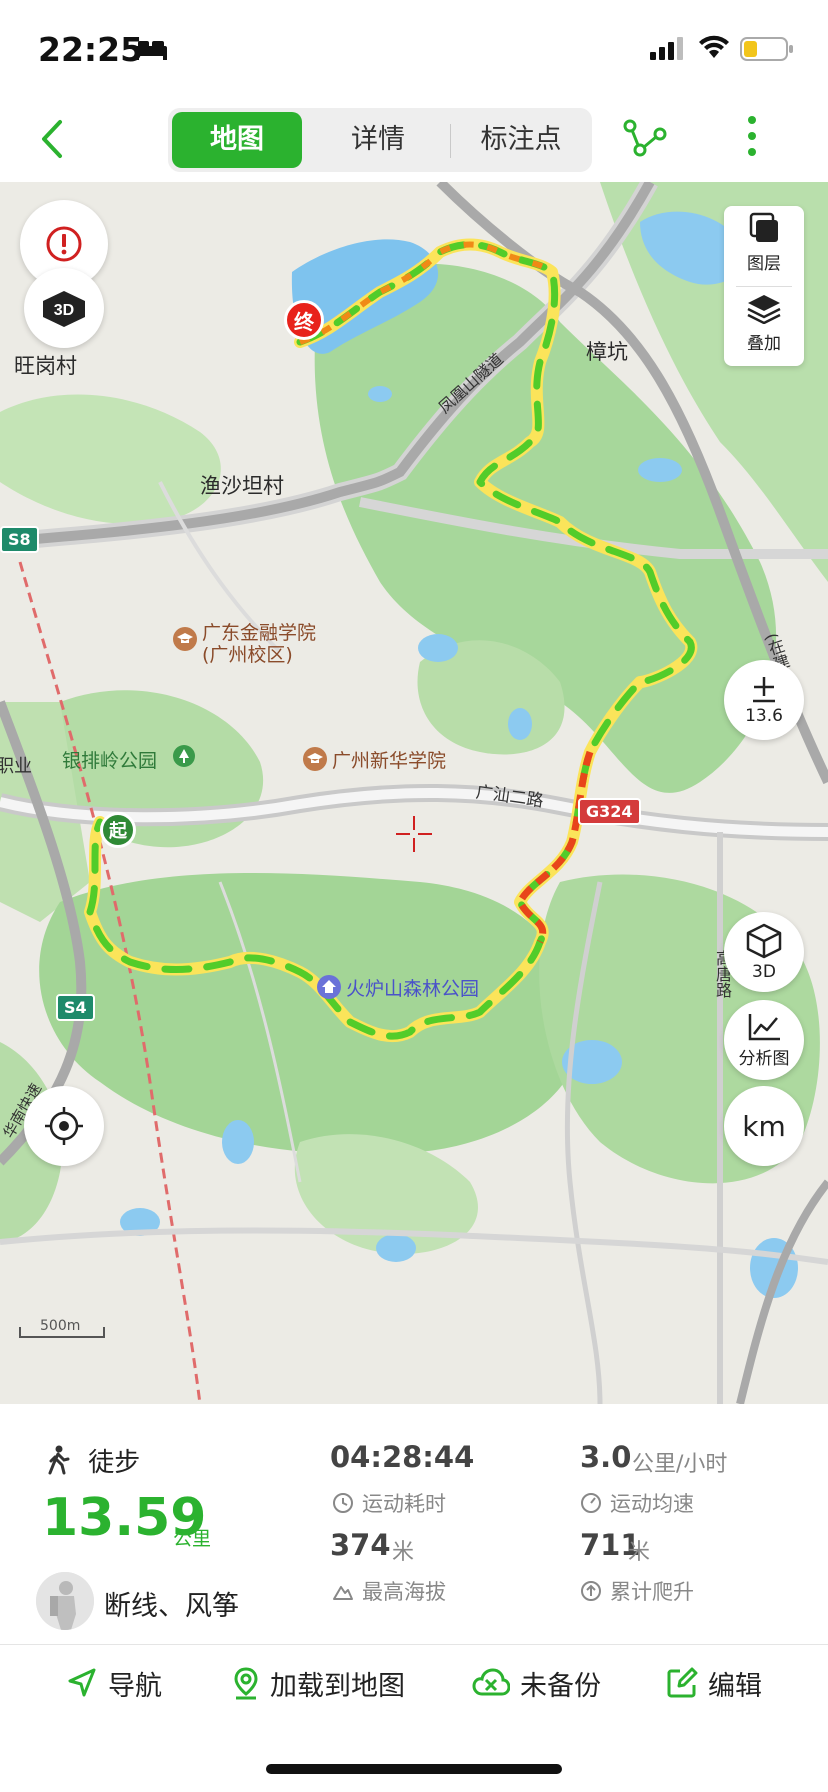 The height and width of the screenshot is (1792, 828). I want to click on layer-divider, so click(764, 286).